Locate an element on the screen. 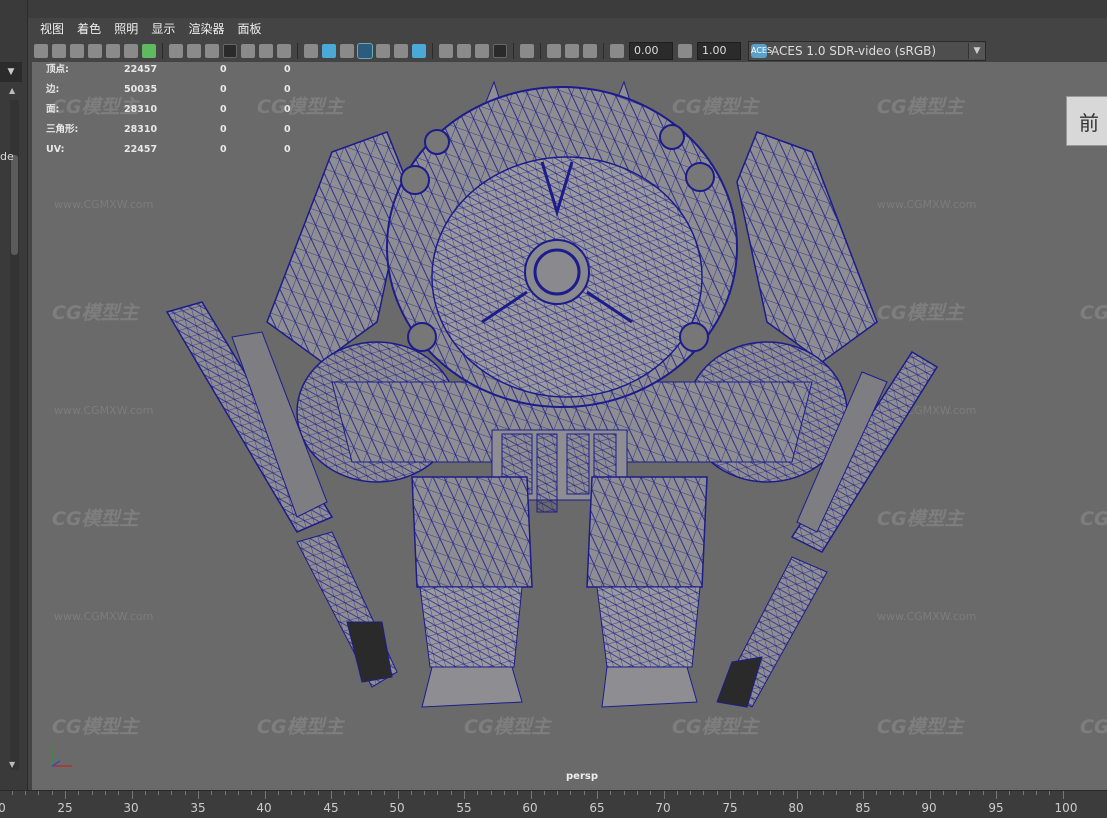 The height and width of the screenshot is (818, 1107). ambient-occlusion-icon is located at coordinates (446, 51).